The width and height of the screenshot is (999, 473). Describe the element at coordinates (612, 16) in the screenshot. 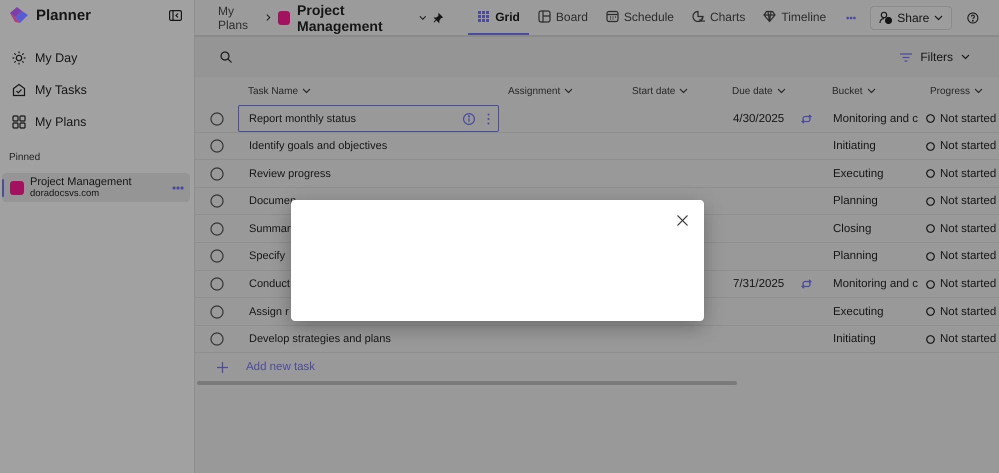

I see `calendar-icon` at that location.